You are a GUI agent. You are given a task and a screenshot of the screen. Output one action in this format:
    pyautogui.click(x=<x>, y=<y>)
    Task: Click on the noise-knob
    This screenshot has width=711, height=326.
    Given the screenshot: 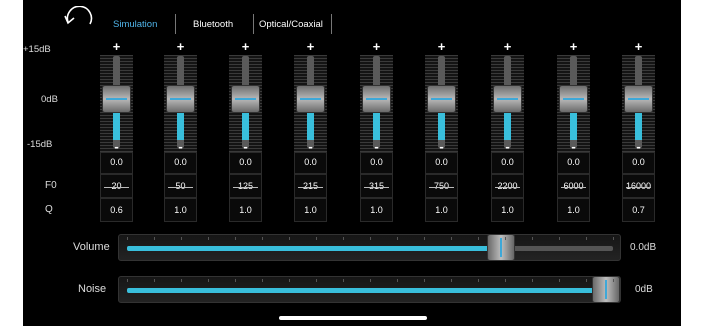 What is the action you would take?
    pyautogui.click(x=606, y=289)
    